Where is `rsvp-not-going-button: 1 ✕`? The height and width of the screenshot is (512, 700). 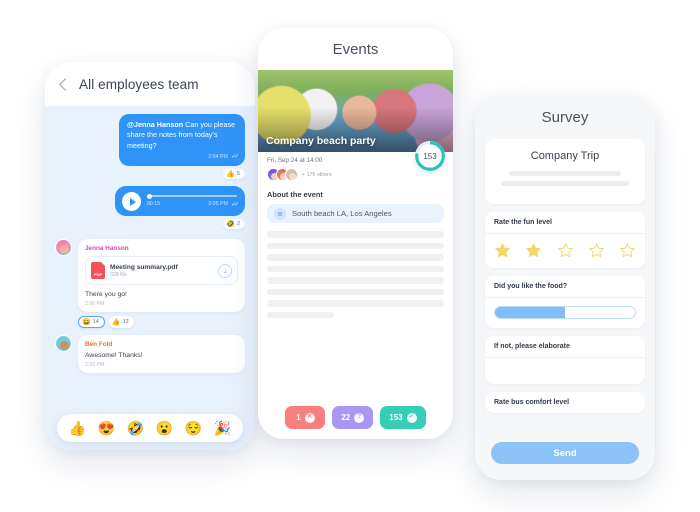 rsvp-not-going-button: 1 ✕ is located at coordinates (305, 417).